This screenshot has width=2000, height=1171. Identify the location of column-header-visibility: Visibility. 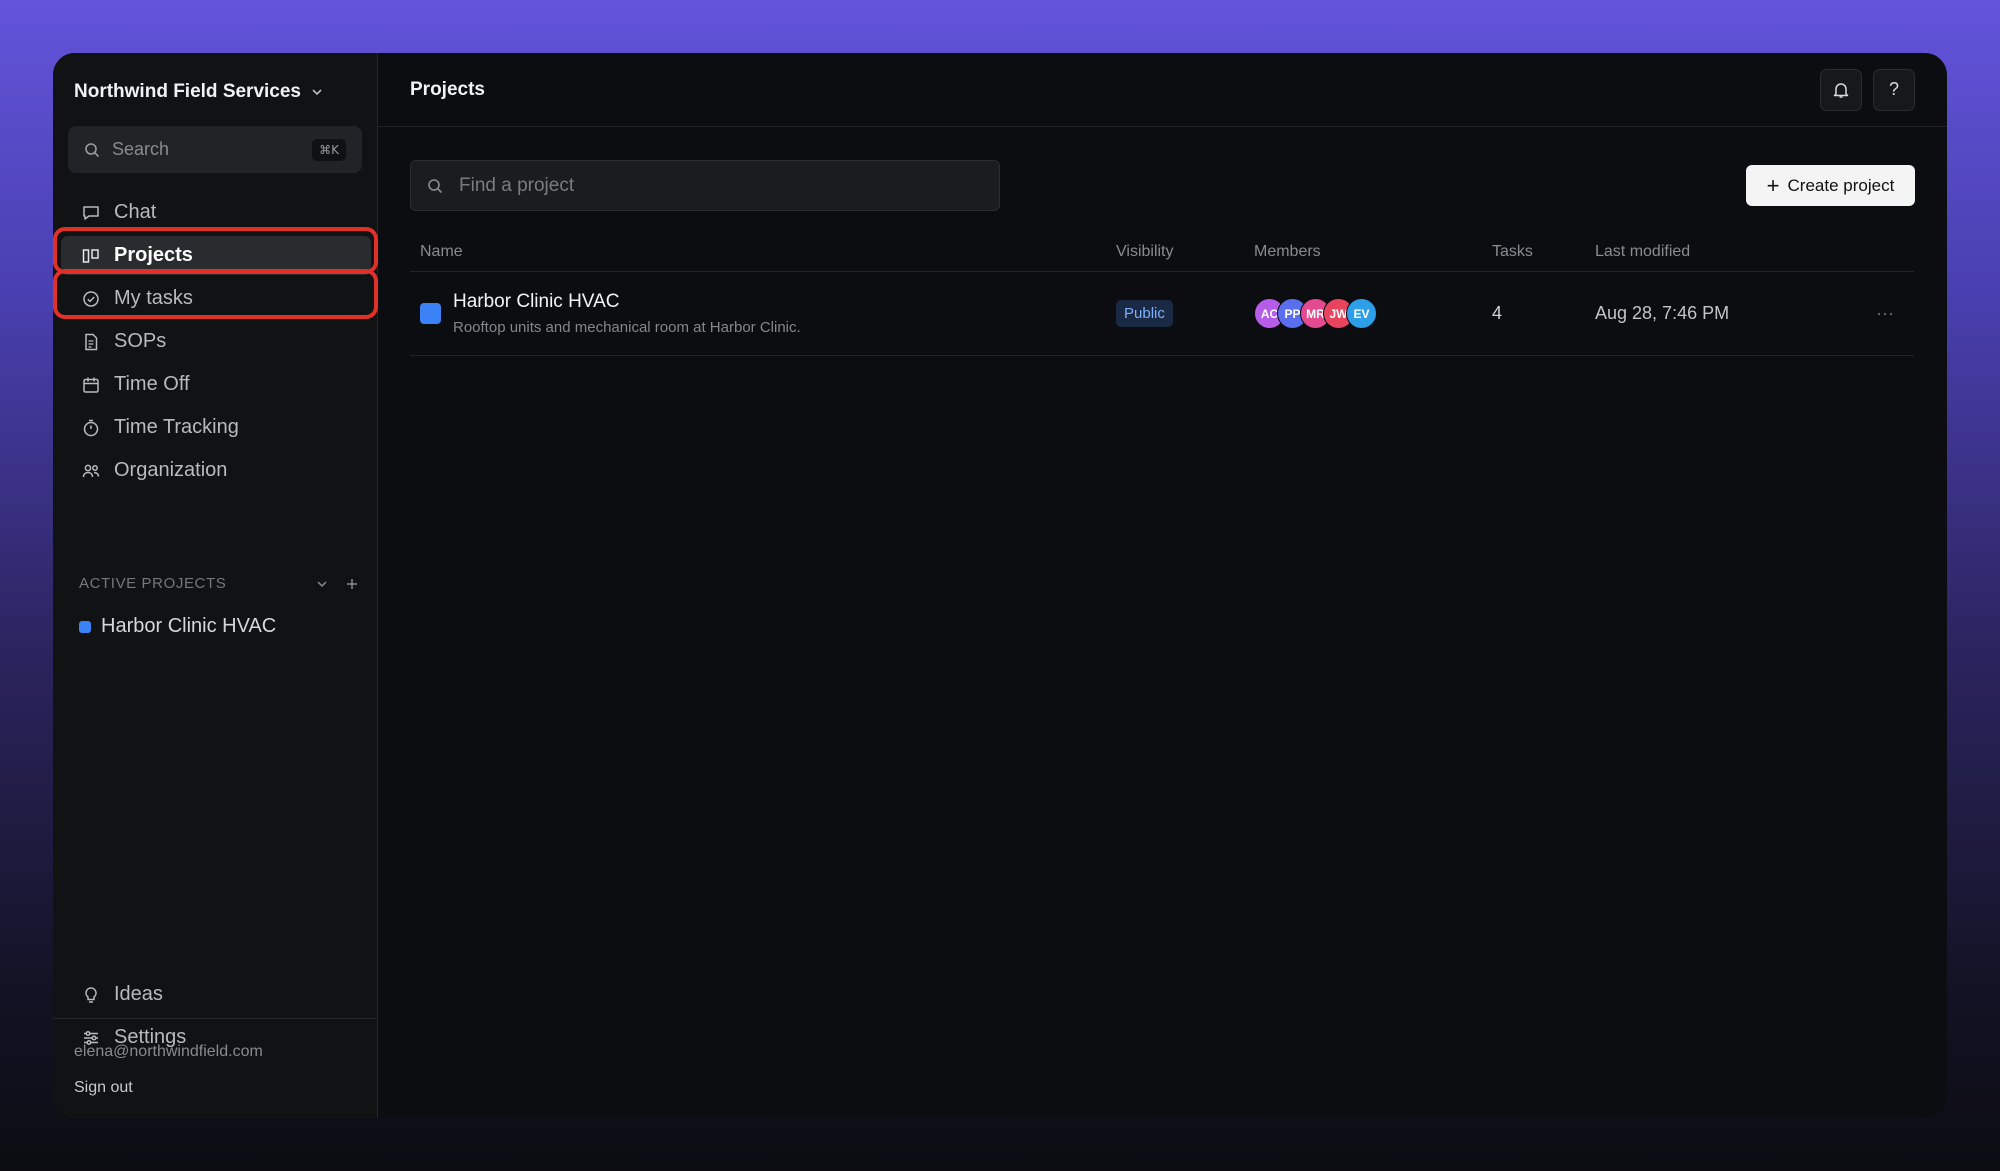
(1185, 252).